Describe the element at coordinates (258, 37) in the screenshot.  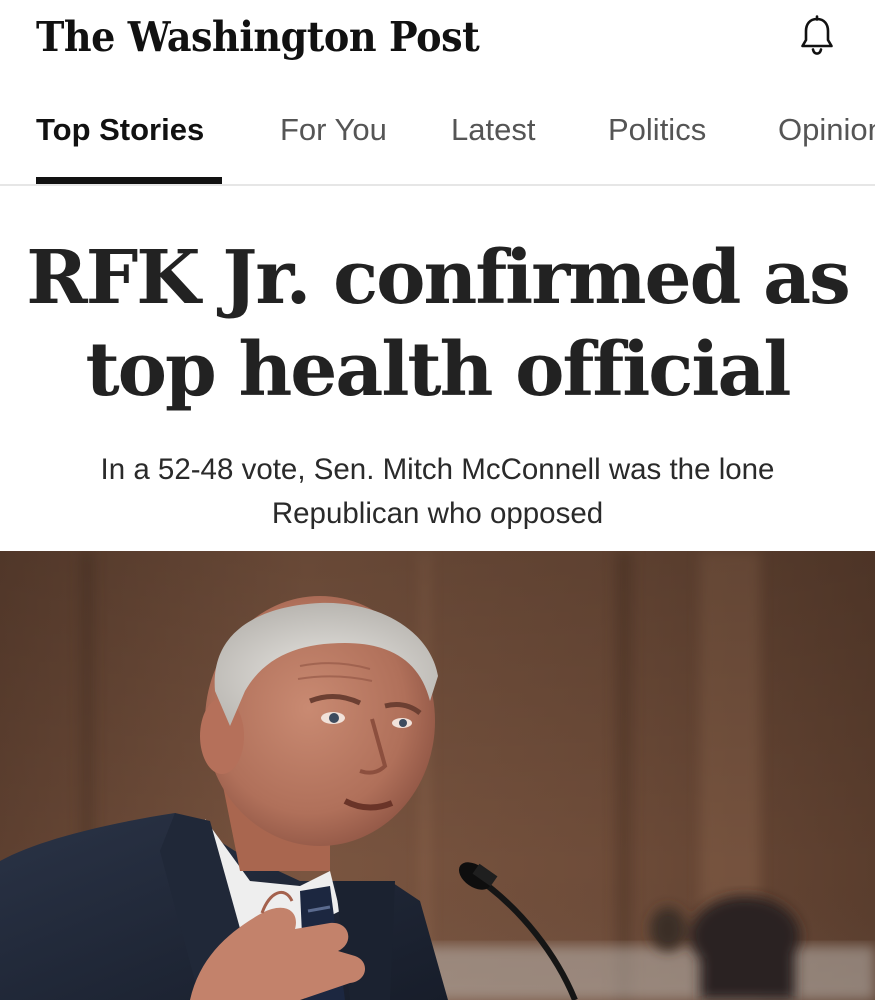
I see `washington-post-logo: The Washington Post` at that location.